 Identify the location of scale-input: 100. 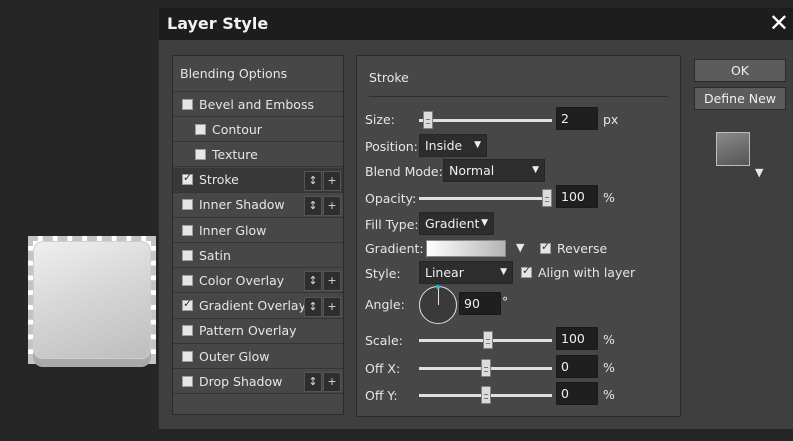
(577, 338).